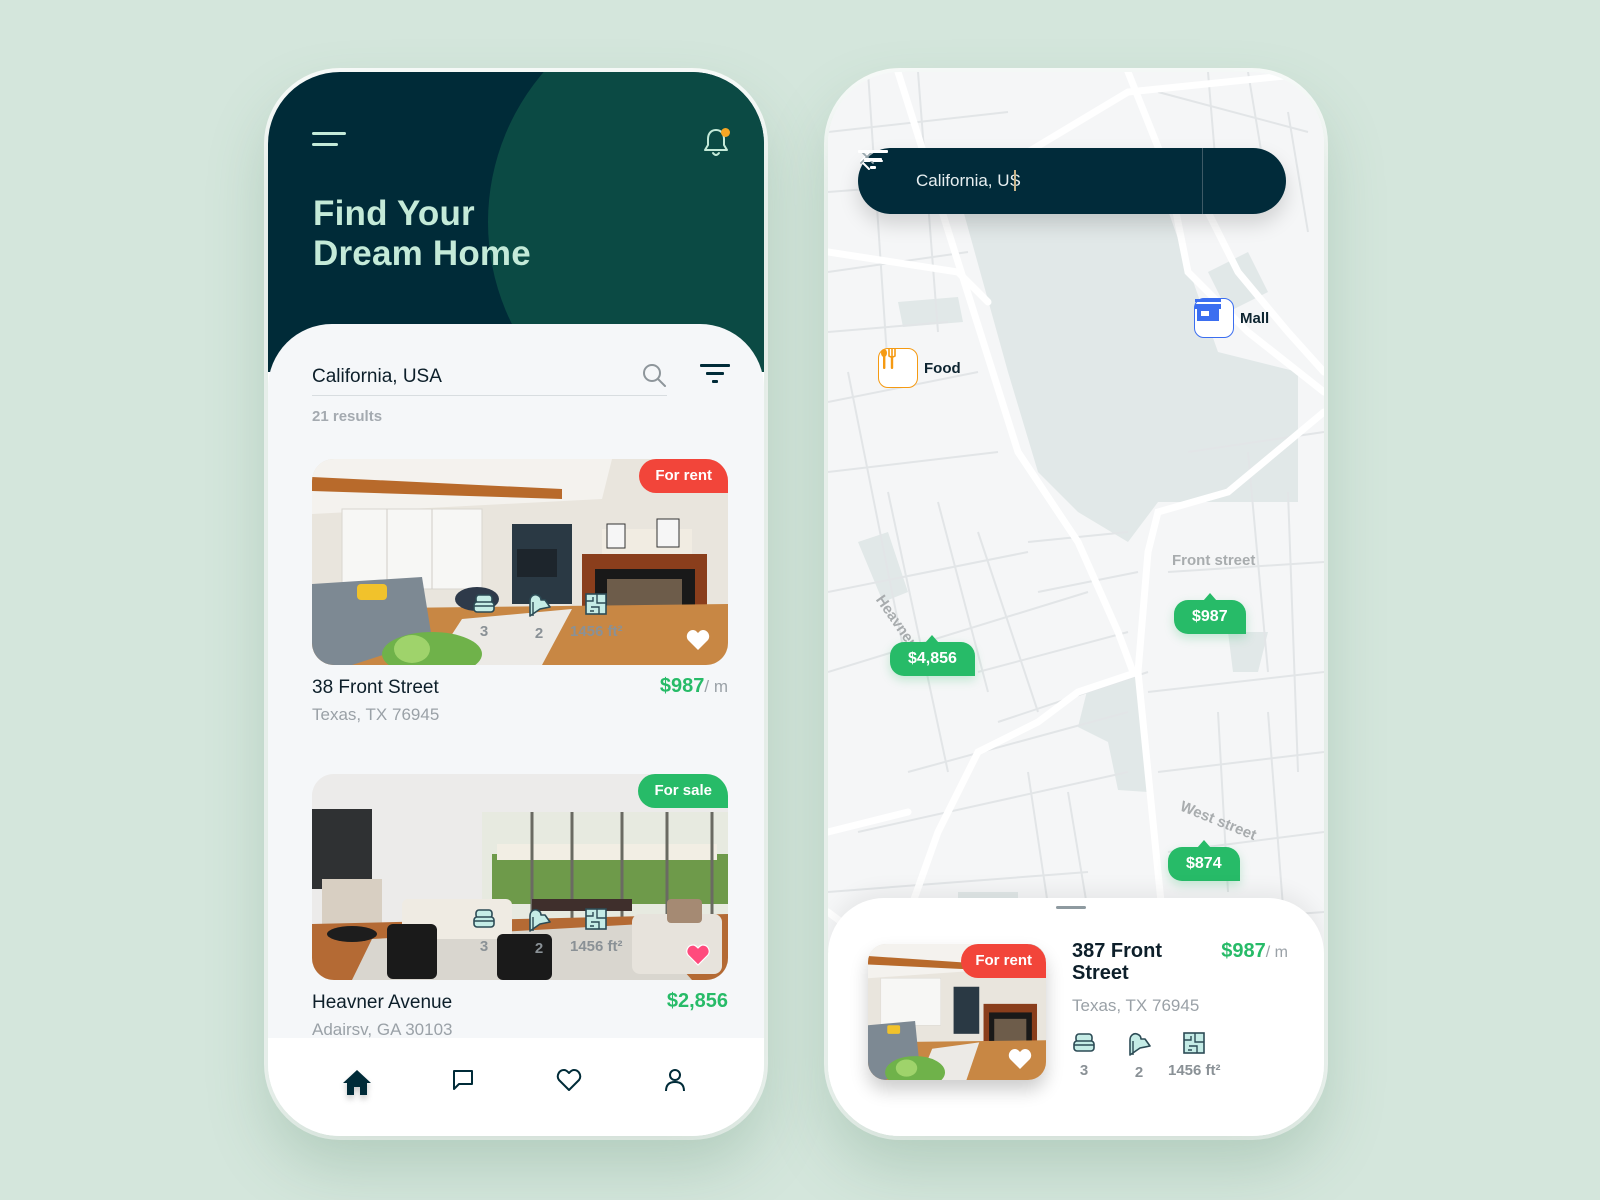  Describe the element at coordinates (347, 416) in the screenshot. I see `results-count: 21 results` at that location.